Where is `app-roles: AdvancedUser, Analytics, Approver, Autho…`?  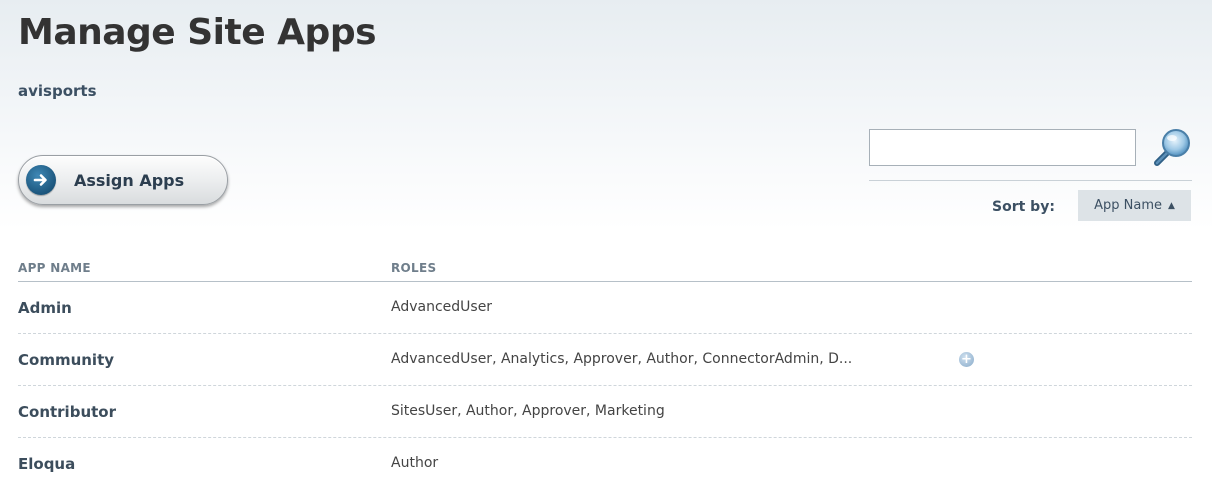 app-roles: AdvancedUser, Analytics, Approver, Autho… is located at coordinates (622, 359).